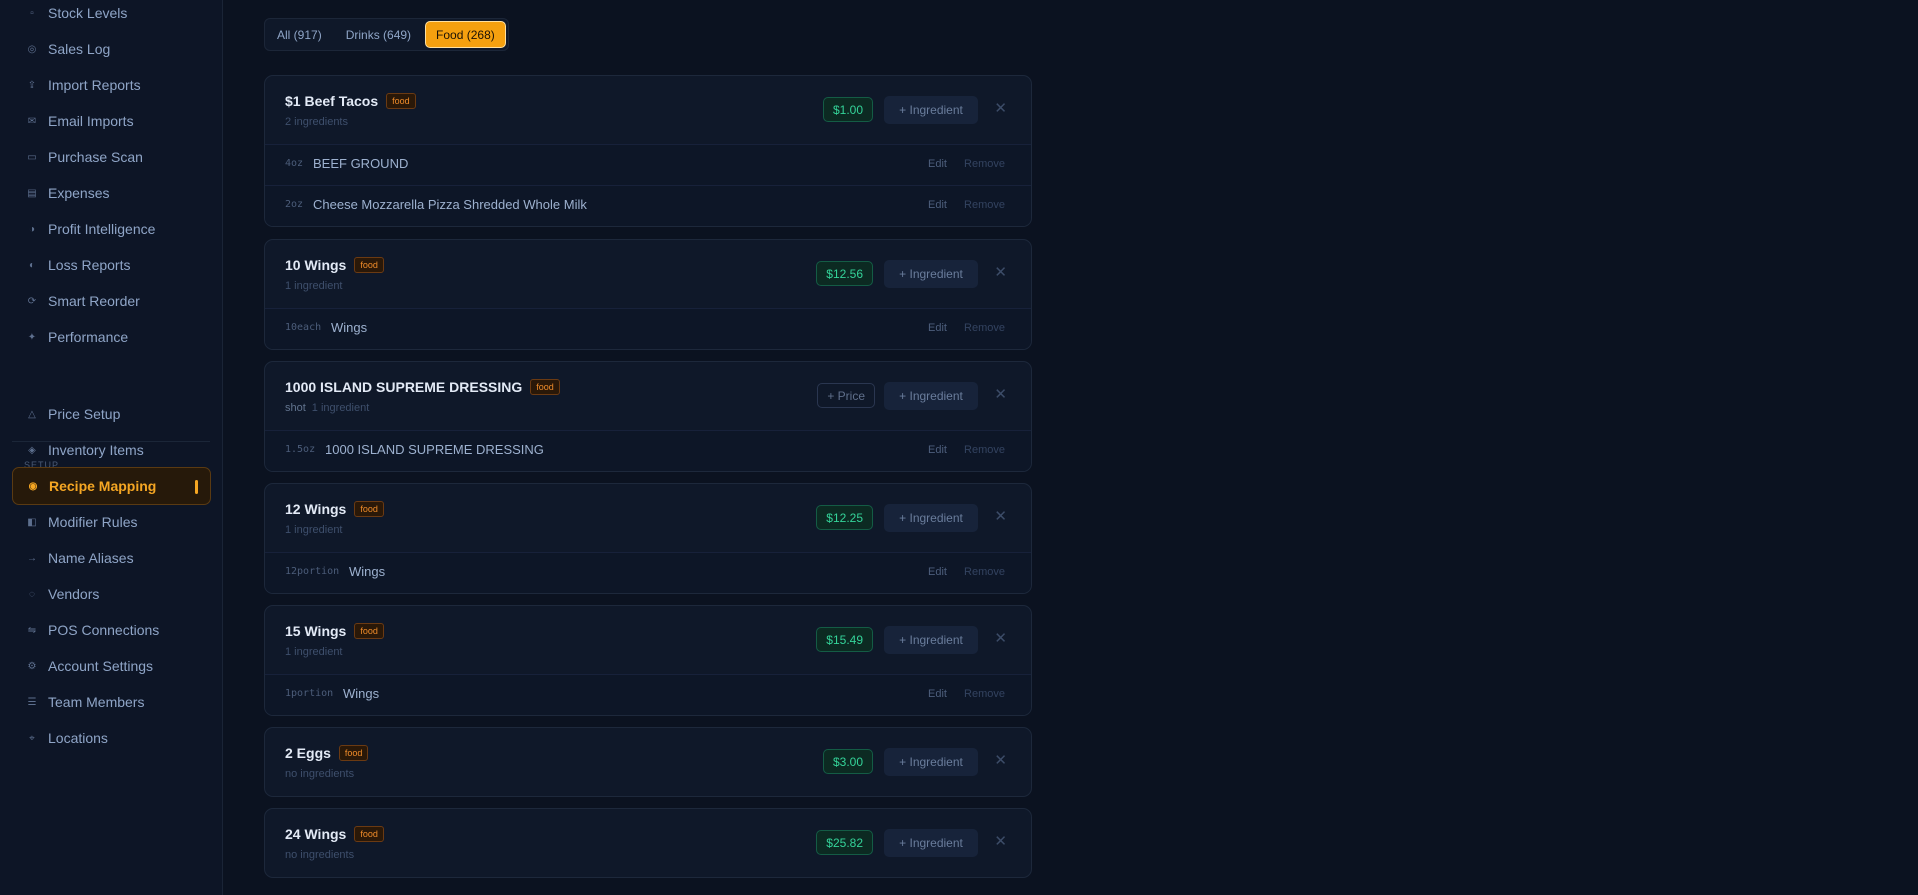 The image size is (1918, 895). I want to click on price-badge: $25.82, so click(844, 842).